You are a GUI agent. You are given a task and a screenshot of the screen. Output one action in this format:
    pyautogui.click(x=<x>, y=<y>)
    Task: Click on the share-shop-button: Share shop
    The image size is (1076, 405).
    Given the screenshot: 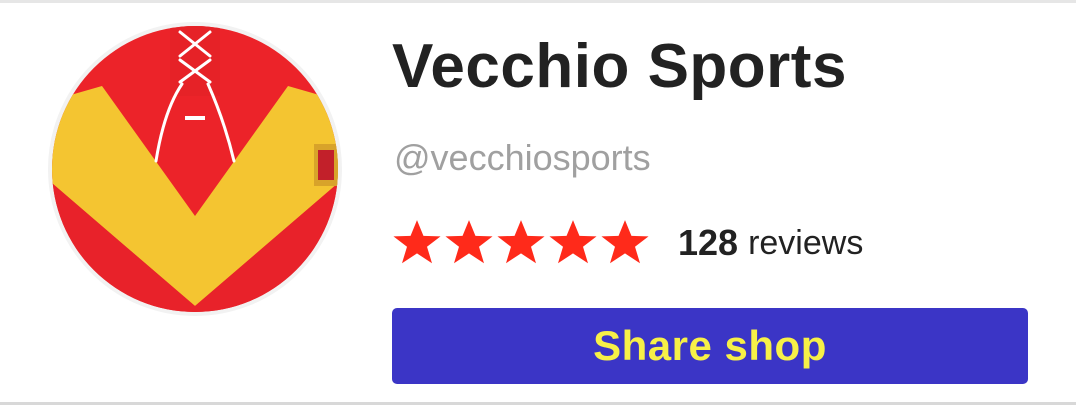 What is the action you would take?
    pyautogui.click(x=710, y=346)
    